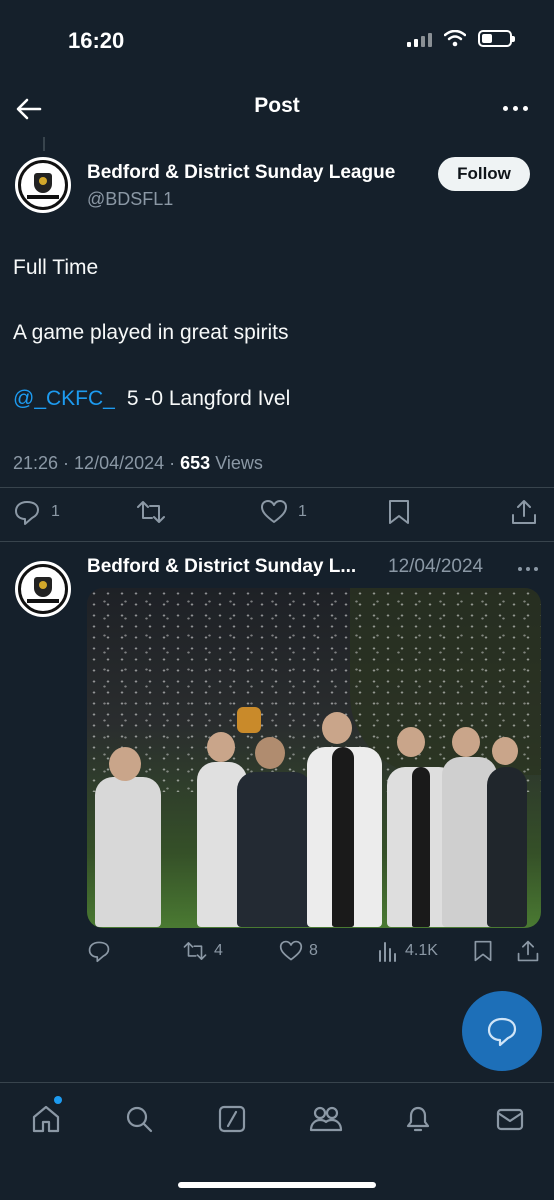 The image size is (554, 1200). I want to click on reply-button: 1, so click(36, 512).